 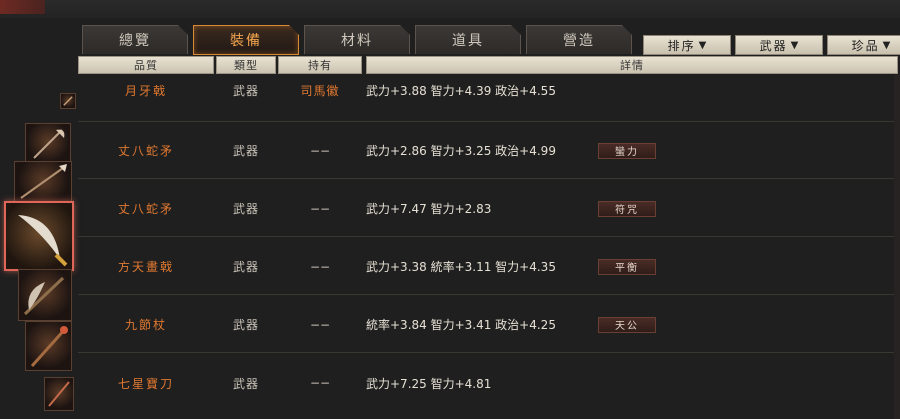 I want to click on item-detail: 武力+7.25 智力+4.81, so click(x=429, y=383).